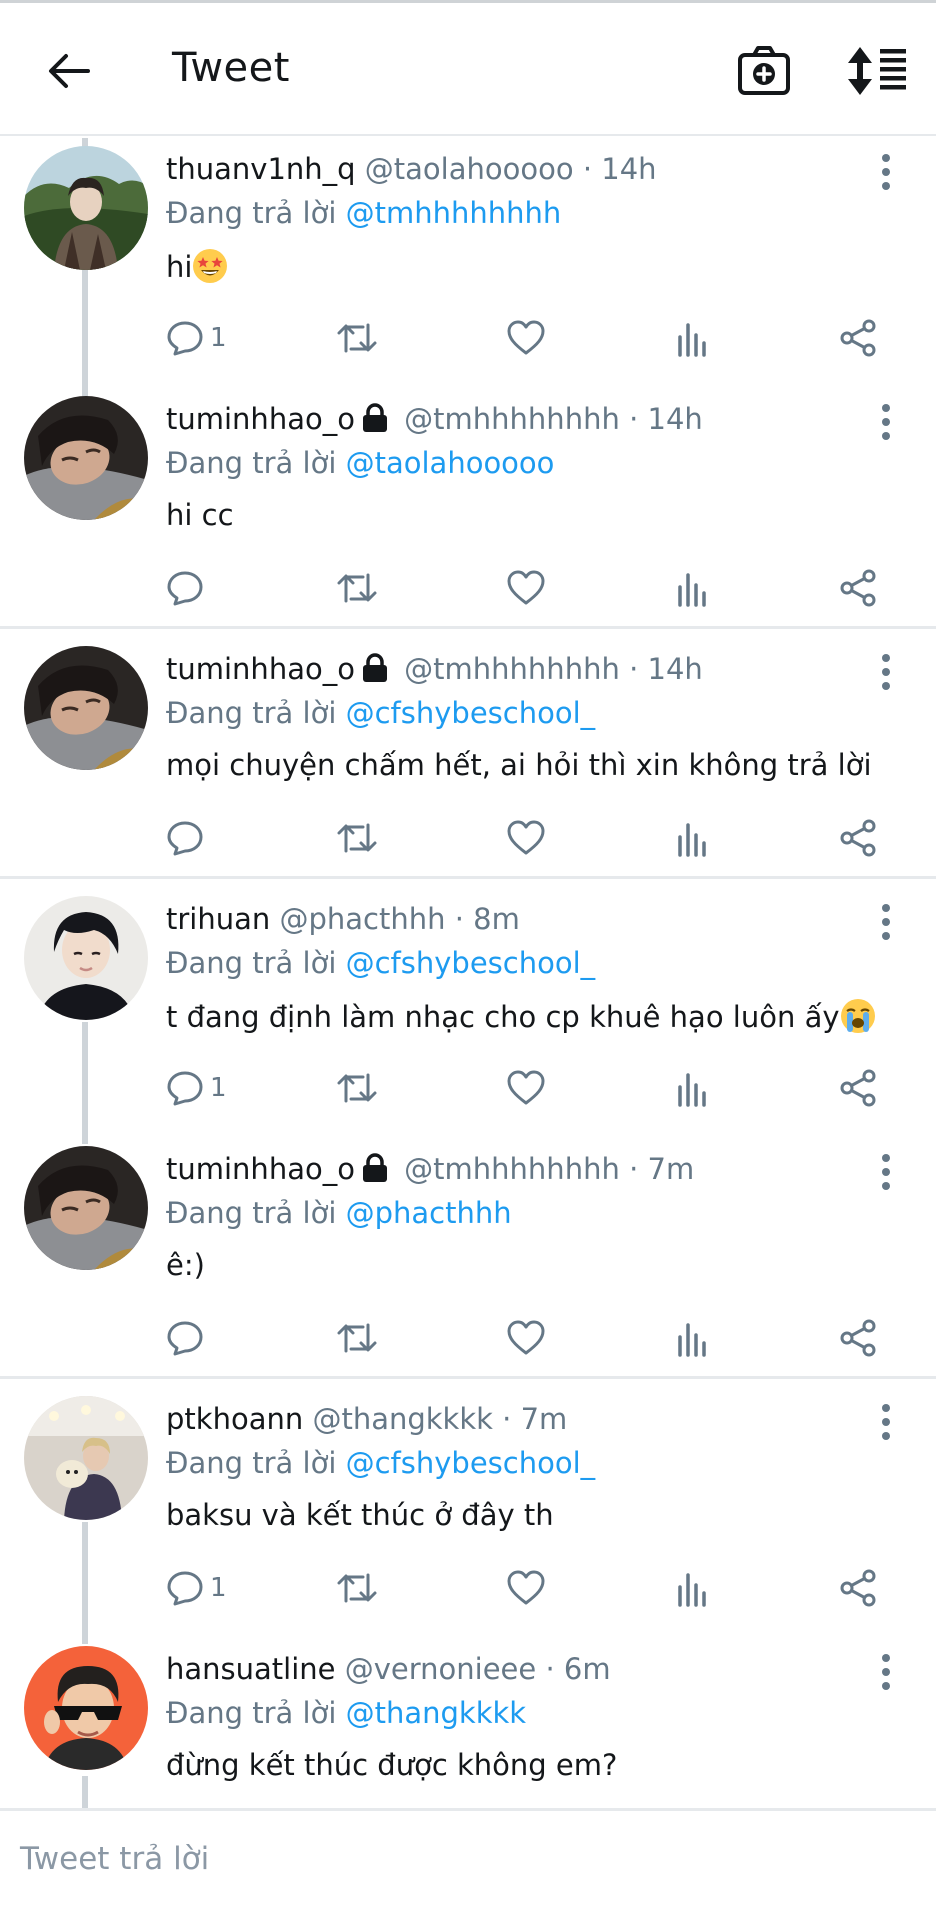  I want to click on reply-context: Đang trả lời @cfshybeschool_, so click(380, 713).